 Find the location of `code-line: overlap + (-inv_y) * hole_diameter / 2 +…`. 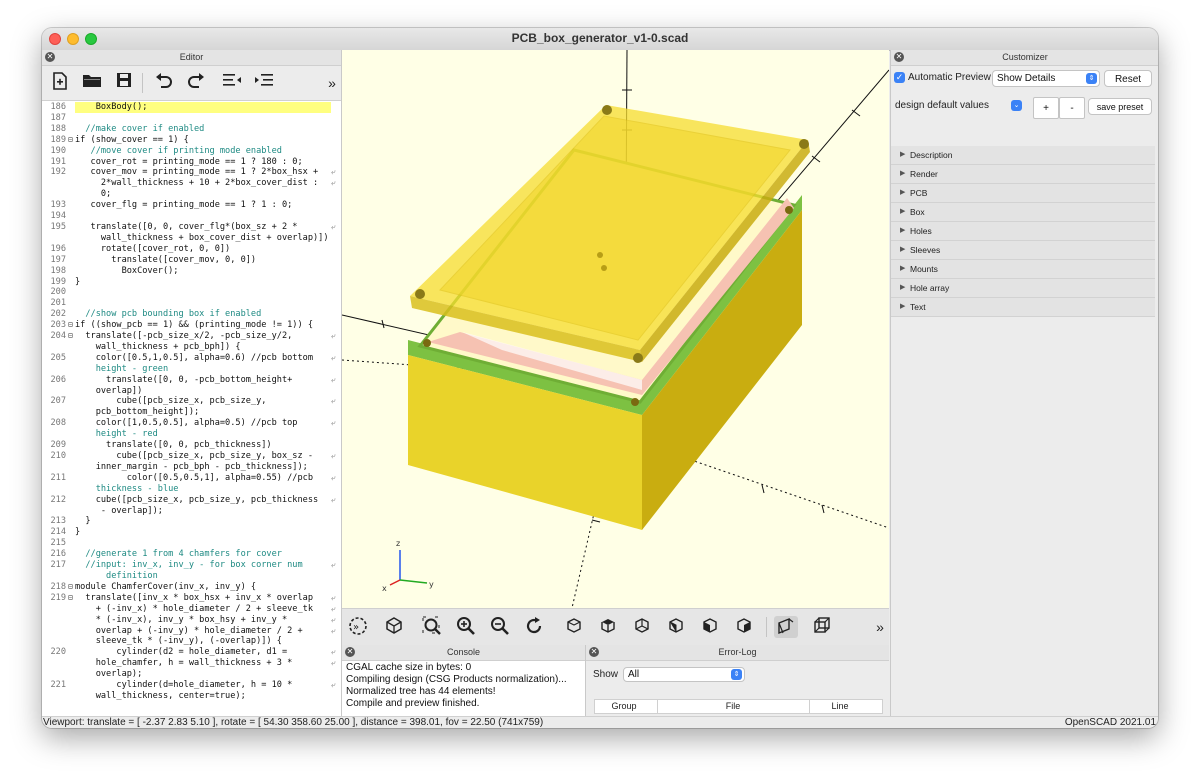

code-line: overlap + (-inv_y) * hole_diameter / 2 +… is located at coordinates (191, 631).